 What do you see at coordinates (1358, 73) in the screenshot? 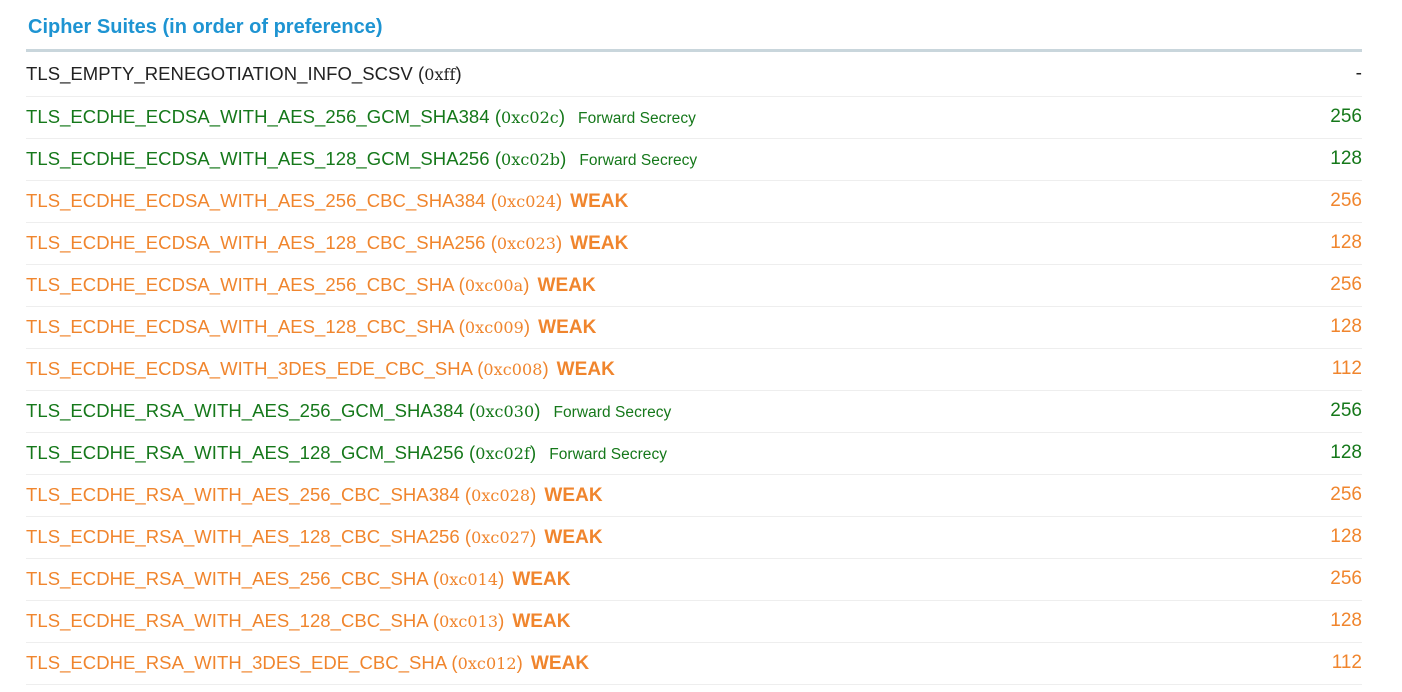
I see `key-strength-bits: -` at bounding box center [1358, 73].